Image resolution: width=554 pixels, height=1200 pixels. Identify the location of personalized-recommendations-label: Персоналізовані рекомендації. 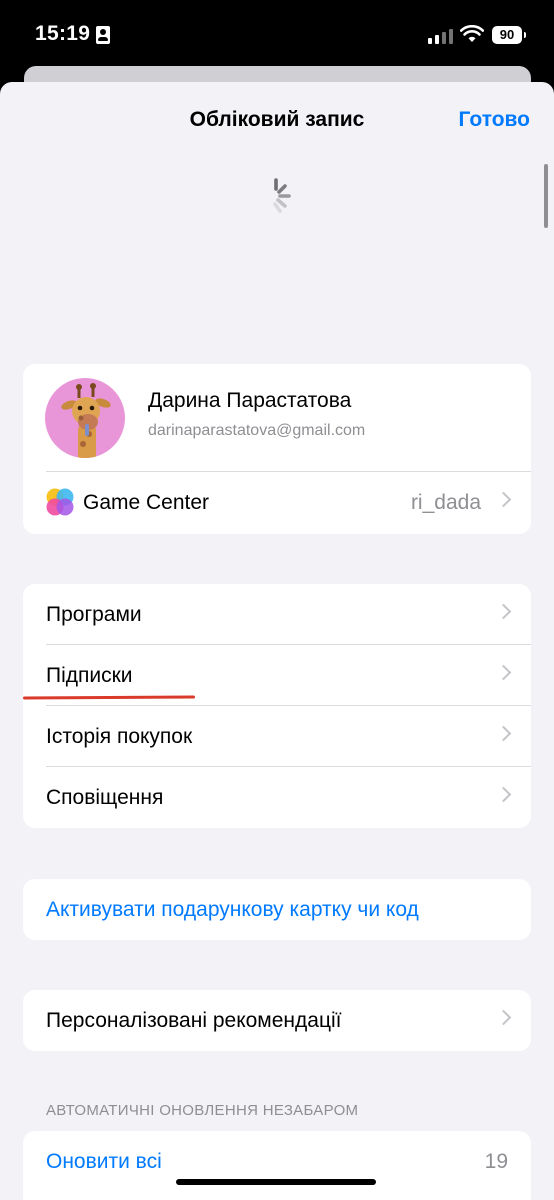
(194, 1020).